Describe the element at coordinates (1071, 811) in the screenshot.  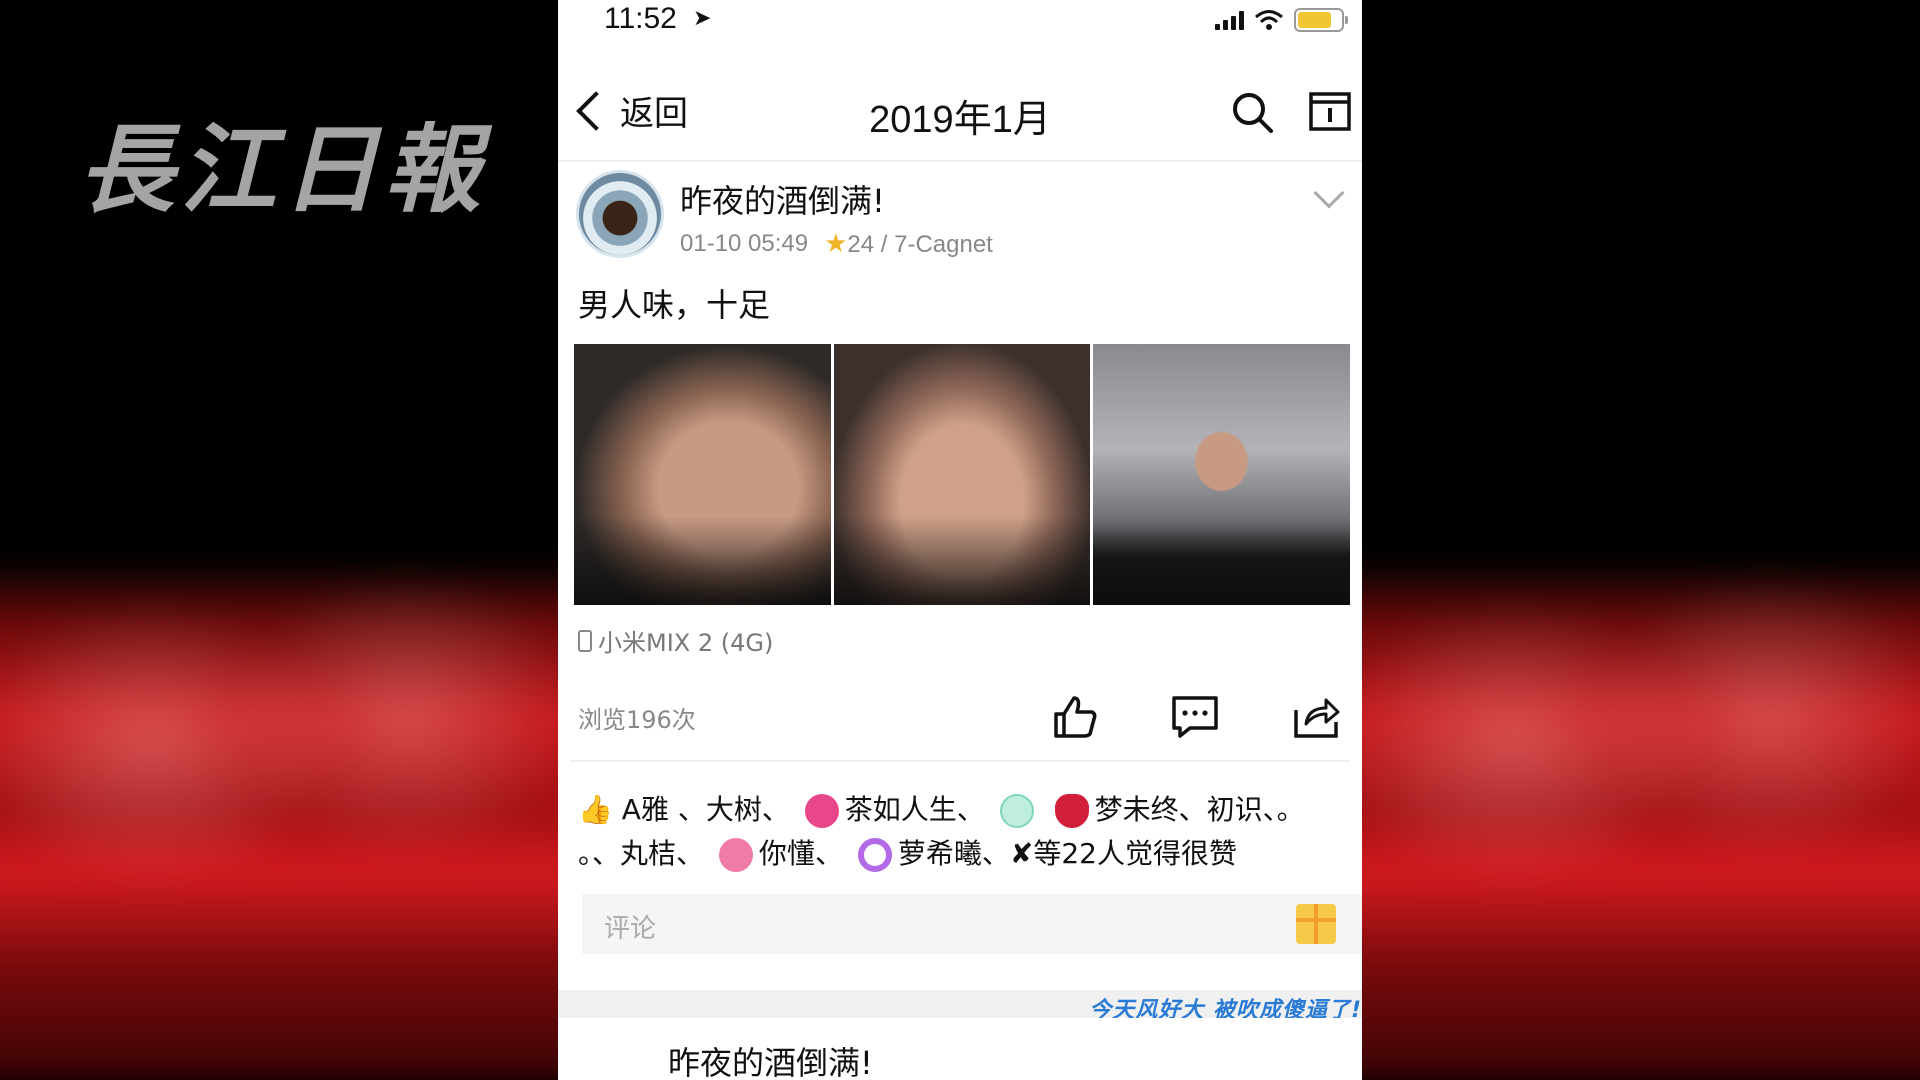
I see `lips-icon` at that location.